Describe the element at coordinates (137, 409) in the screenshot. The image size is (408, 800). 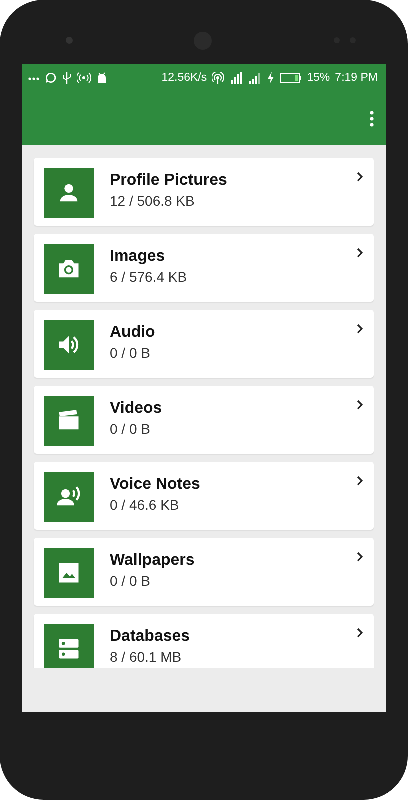
I see `folder-title: Videos` at that location.